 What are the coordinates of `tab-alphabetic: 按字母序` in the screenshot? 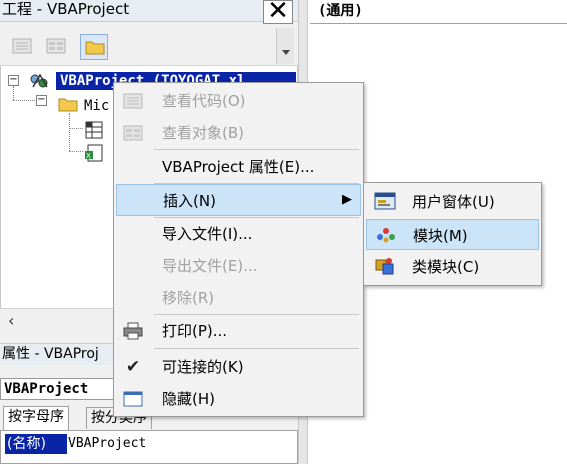 It's located at (36, 418).